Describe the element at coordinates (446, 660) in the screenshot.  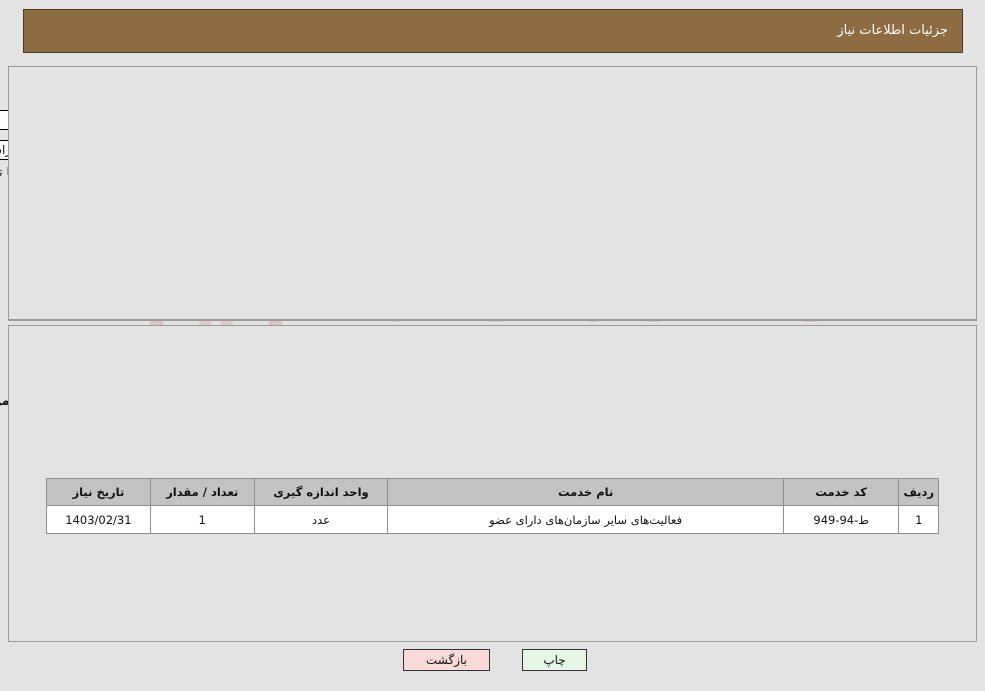
I see `back-button: بازگشت` at that location.